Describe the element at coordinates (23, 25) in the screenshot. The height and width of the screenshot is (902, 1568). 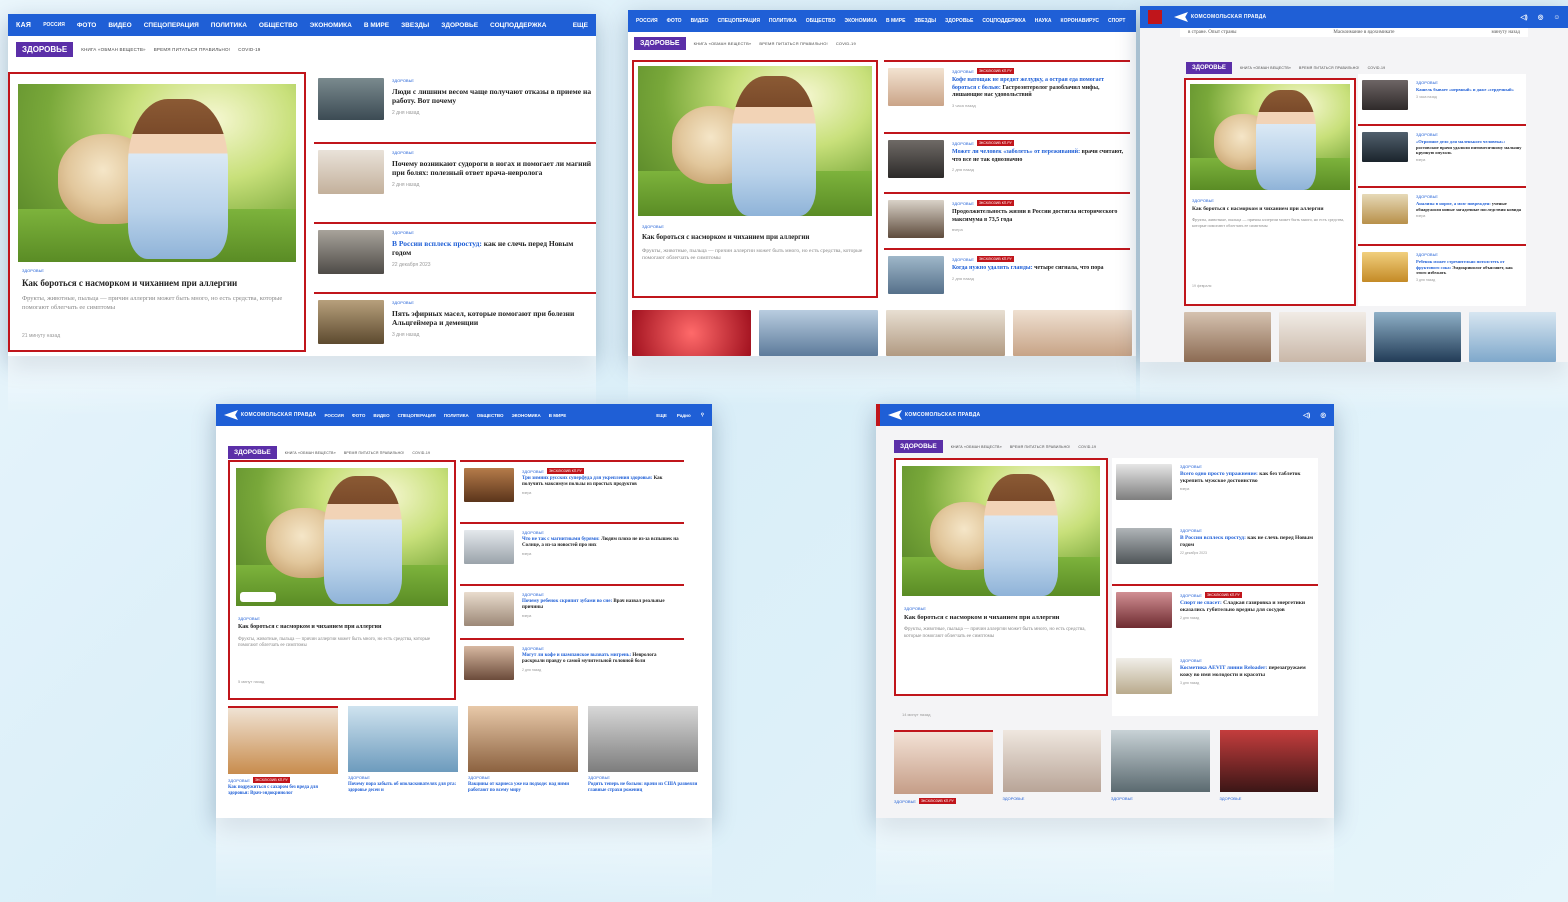
I see `site-logo: КАЯ` at that location.